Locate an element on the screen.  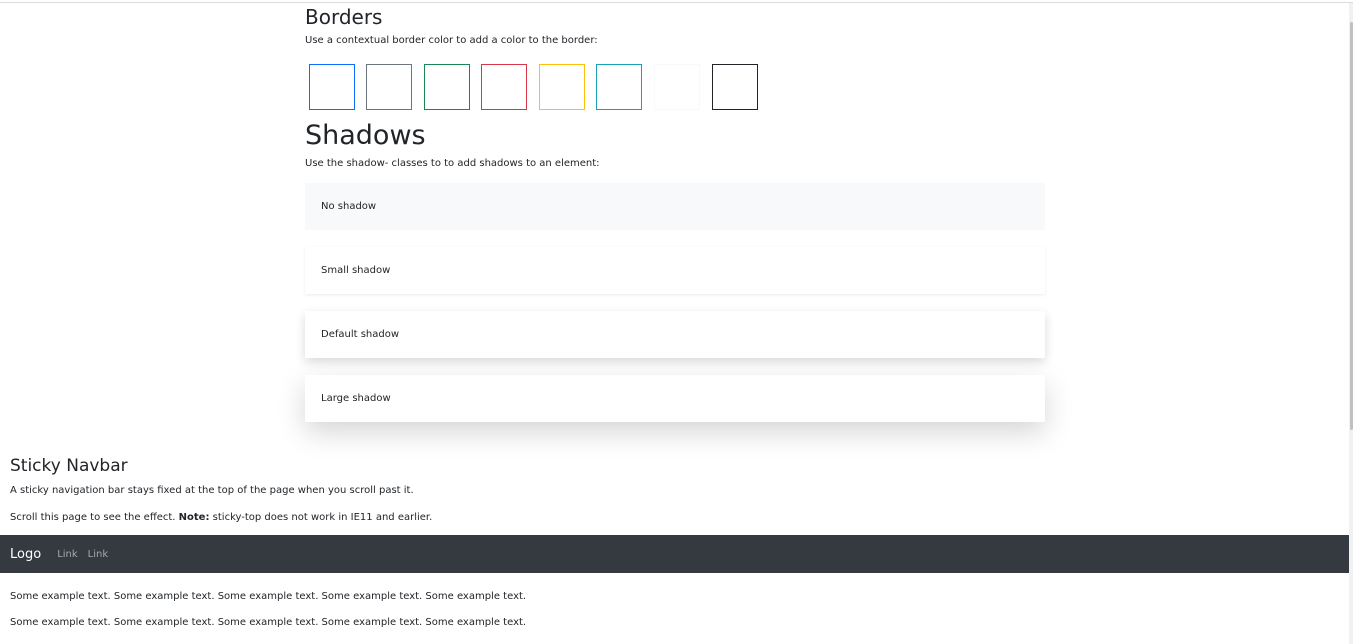
large-shadow-label: Large shadow is located at coordinates (356, 398).